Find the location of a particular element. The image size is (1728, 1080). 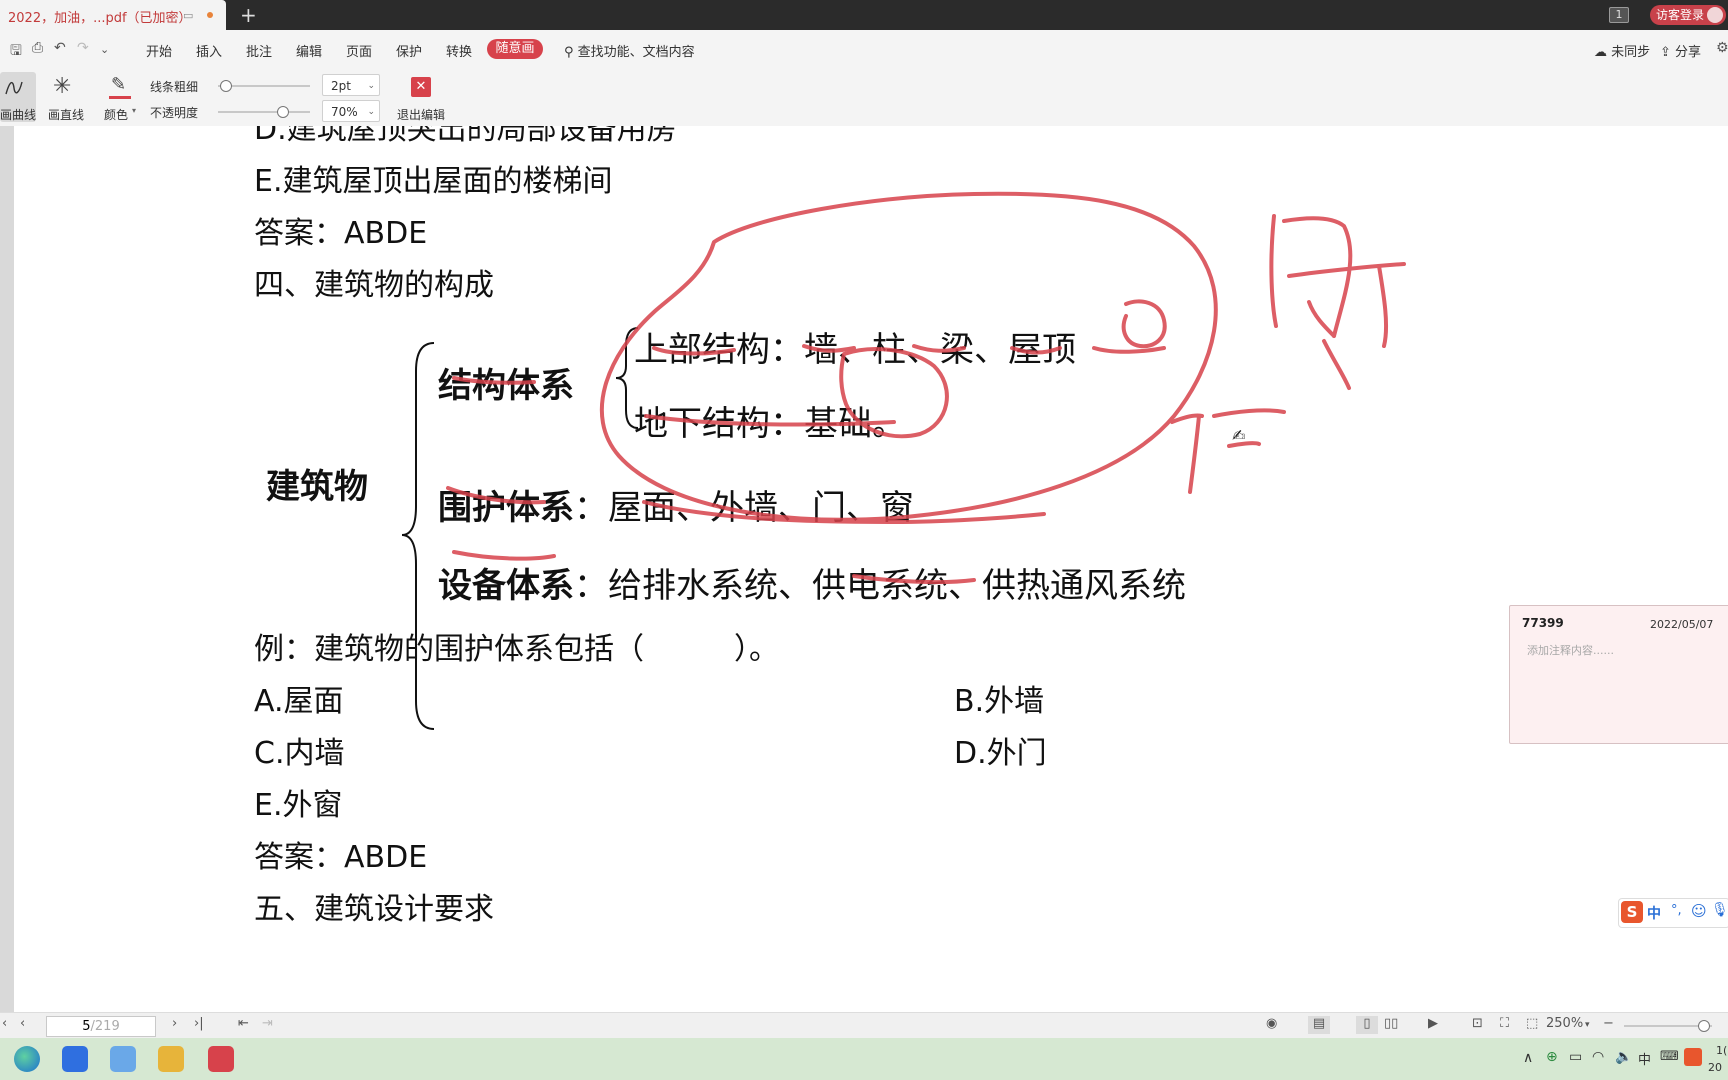

line-icon: ✳ is located at coordinates (62, 86).